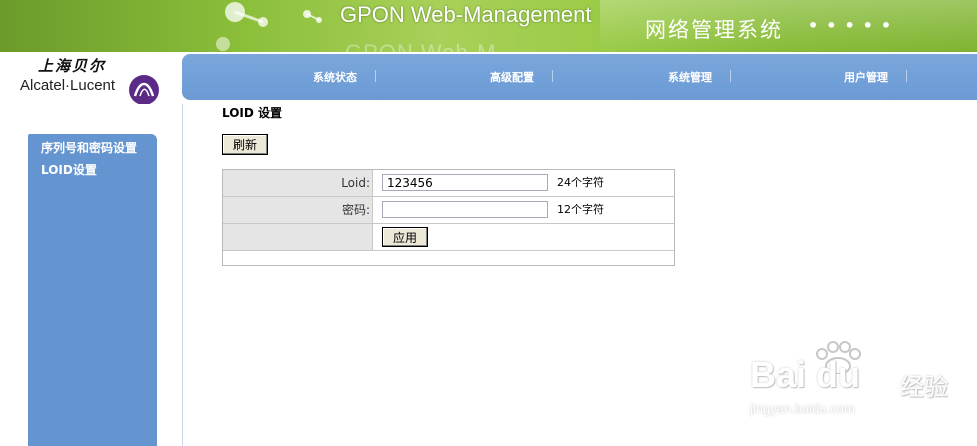 The height and width of the screenshot is (446, 977). Describe the element at coordinates (802, 408) in the screenshot. I see `watermark-url: jingyan.baidu.com` at that location.